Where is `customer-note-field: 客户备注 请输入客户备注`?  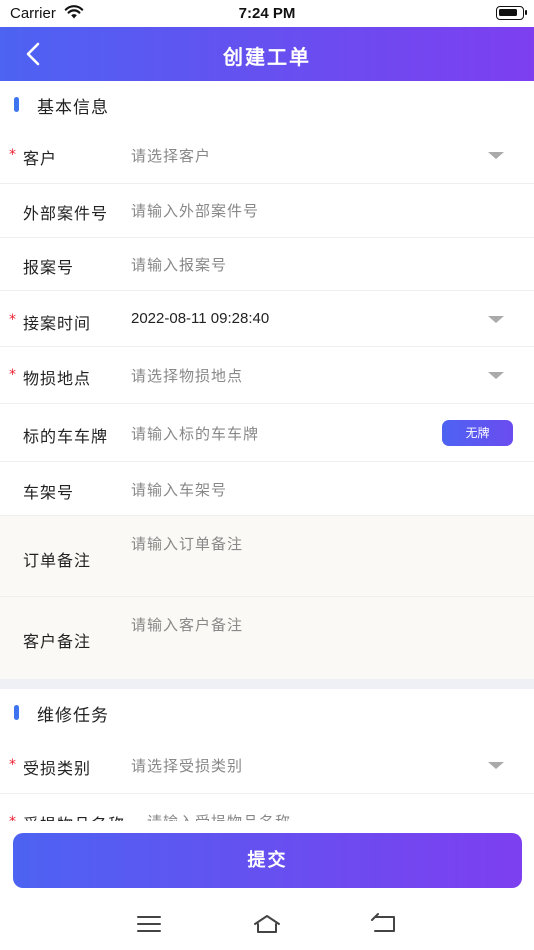 customer-note-field: 客户备注 请输入客户备注 is located at coordinates (267, 638).